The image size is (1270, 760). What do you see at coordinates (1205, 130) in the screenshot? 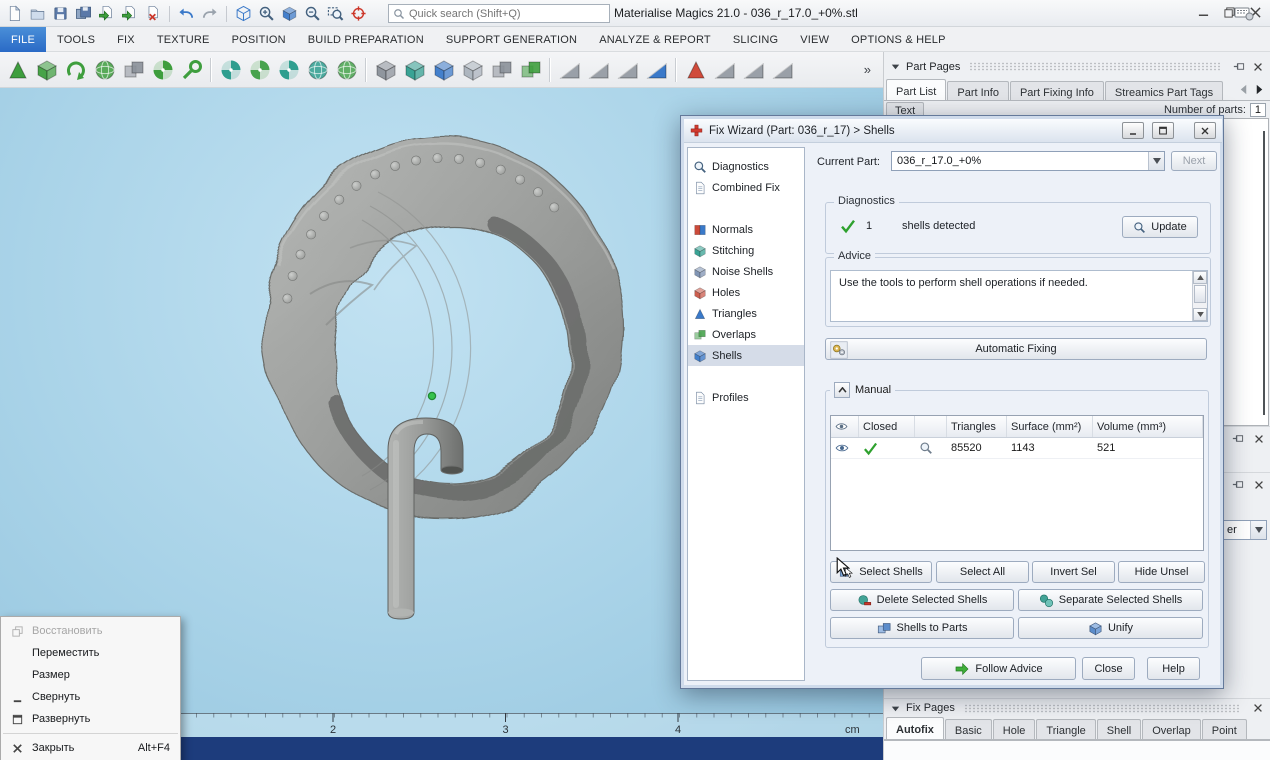
I see `dialog-close-button` at bounding box center [1205, 130].